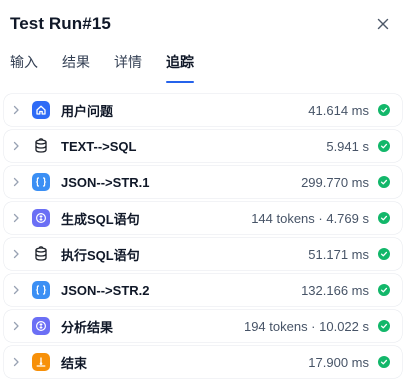 This screenshot has width=405, height=380. Describe the element at coordinates (306, 326) in the screenshot. I see `trace-step-metric: 194 tokens · 10.022 s` at that location.